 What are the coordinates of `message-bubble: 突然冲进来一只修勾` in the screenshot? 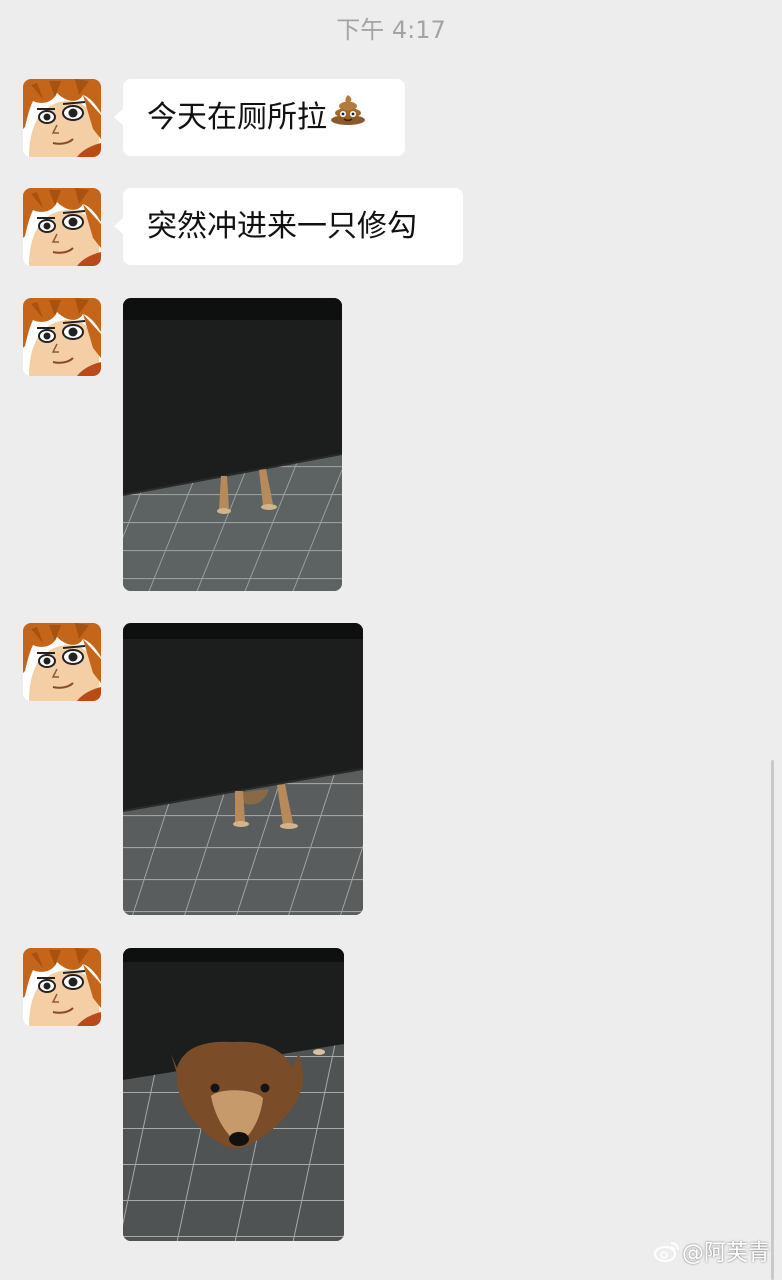 It's located at (288, 226).